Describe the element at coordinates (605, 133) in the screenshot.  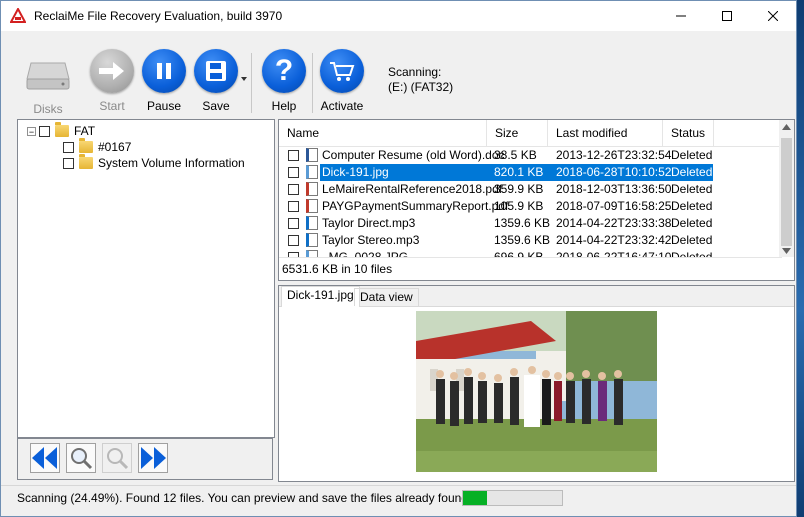
I see `column-header-modified: Last modified` at that location.